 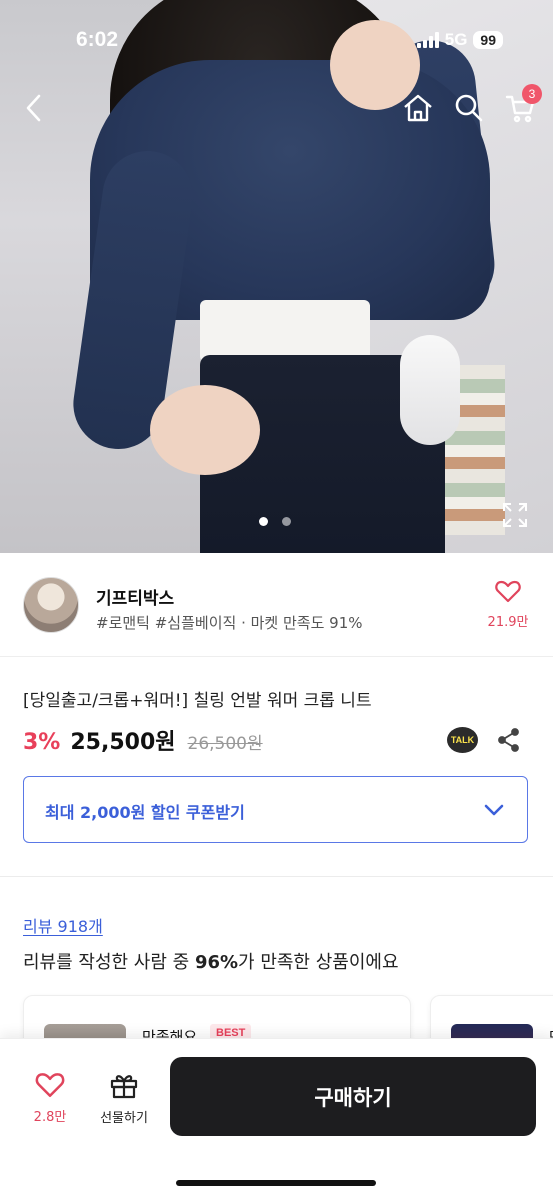 What do you see at coordinates (515, 515) in the screenshot?
I see `expand-icon` at bounding box center [515, 515].